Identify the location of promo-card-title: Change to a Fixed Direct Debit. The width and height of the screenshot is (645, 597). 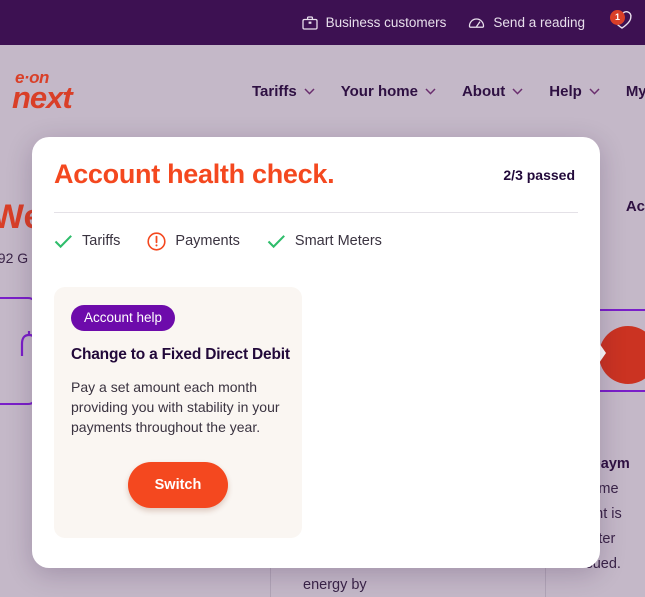
(180, 354).